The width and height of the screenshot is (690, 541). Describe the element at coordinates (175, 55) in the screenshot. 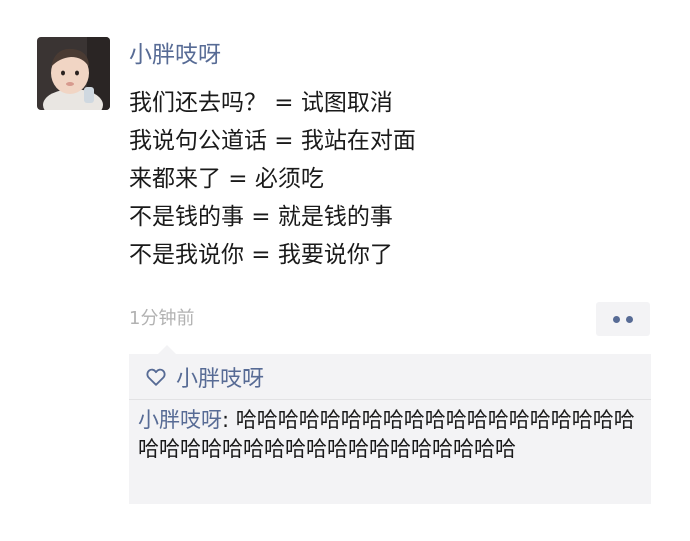

I see `post-author-name: 小胖吱呀` at that location.